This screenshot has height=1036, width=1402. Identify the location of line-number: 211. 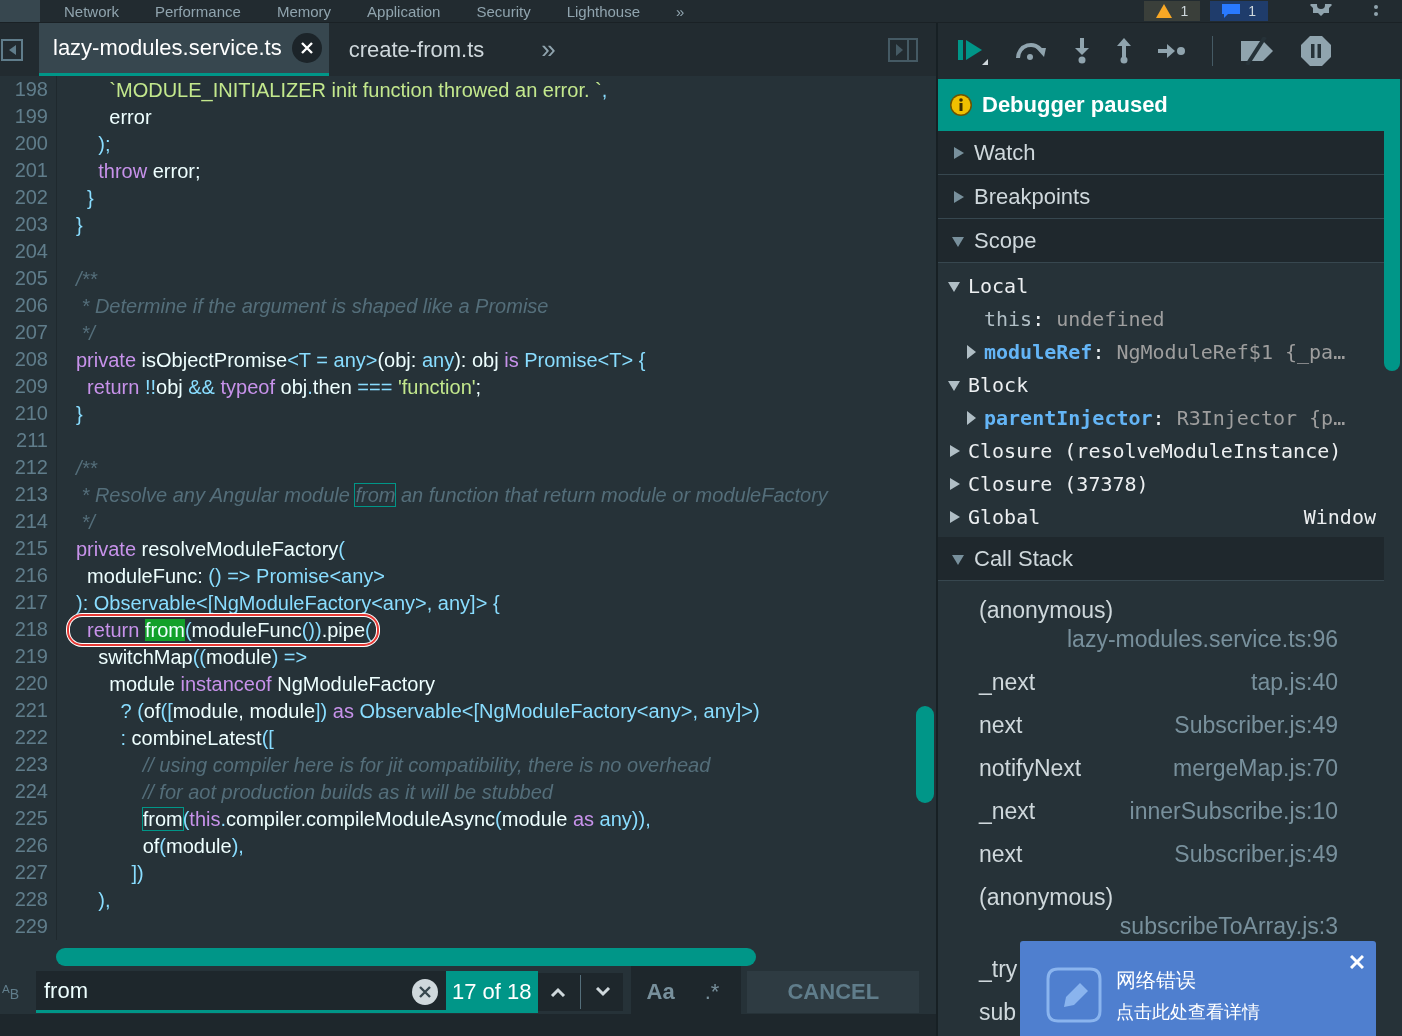
(28, 440).